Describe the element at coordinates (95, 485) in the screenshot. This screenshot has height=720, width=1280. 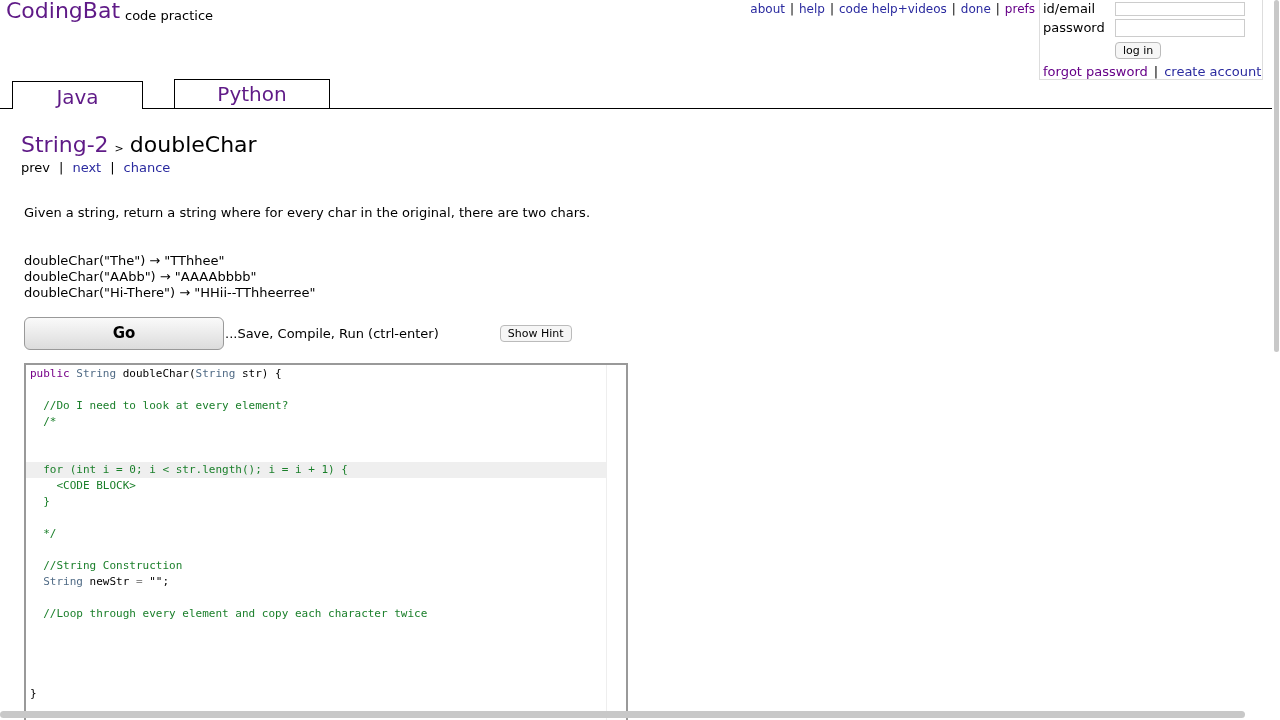
I see `code-line: <CODE BLOCK>` at that location.